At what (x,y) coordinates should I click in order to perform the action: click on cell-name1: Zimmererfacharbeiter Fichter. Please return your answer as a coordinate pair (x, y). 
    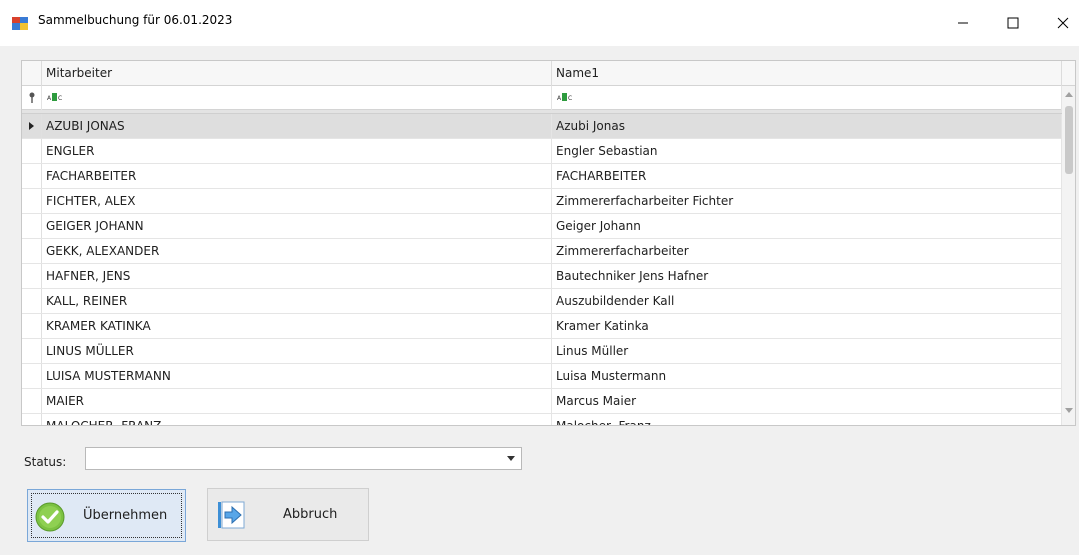
    Looking at the image, I should click on (807, 201).